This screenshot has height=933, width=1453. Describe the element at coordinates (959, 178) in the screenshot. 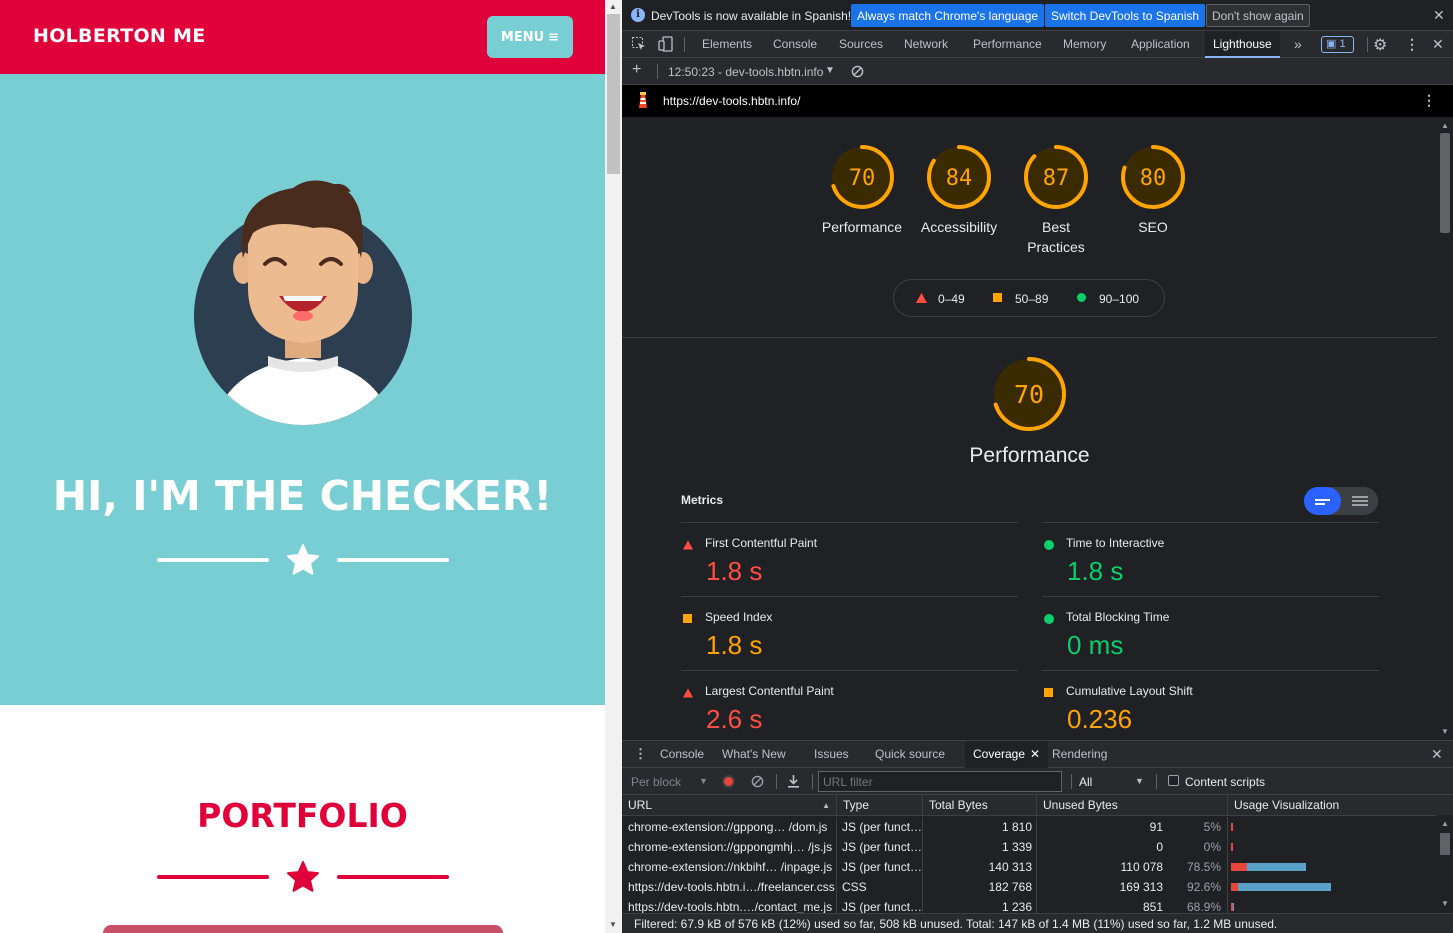

I see `score-value: 84` at that location.